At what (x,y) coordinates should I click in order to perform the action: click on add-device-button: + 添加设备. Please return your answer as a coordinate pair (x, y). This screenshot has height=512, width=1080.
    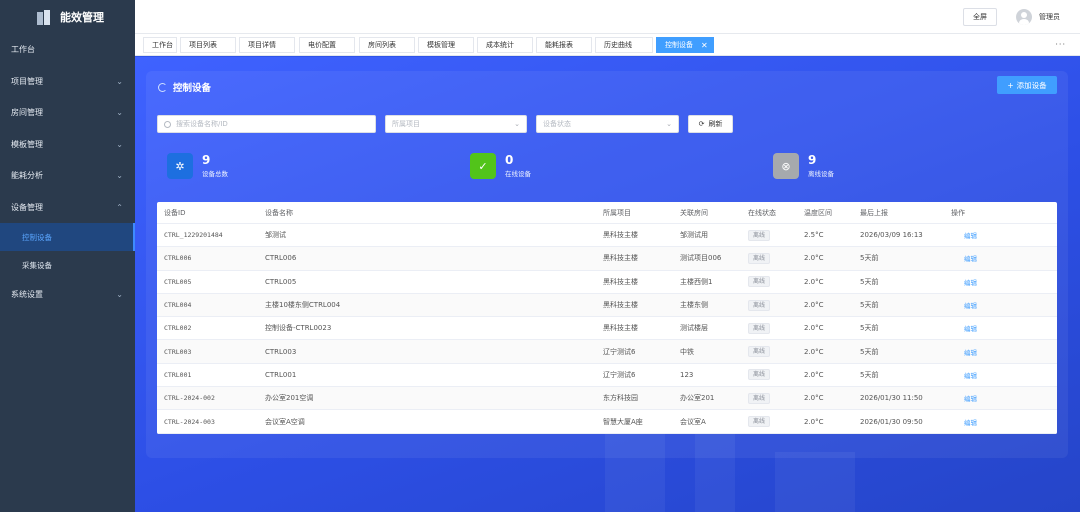
    Looking at the image, I should click on (1027, 85).